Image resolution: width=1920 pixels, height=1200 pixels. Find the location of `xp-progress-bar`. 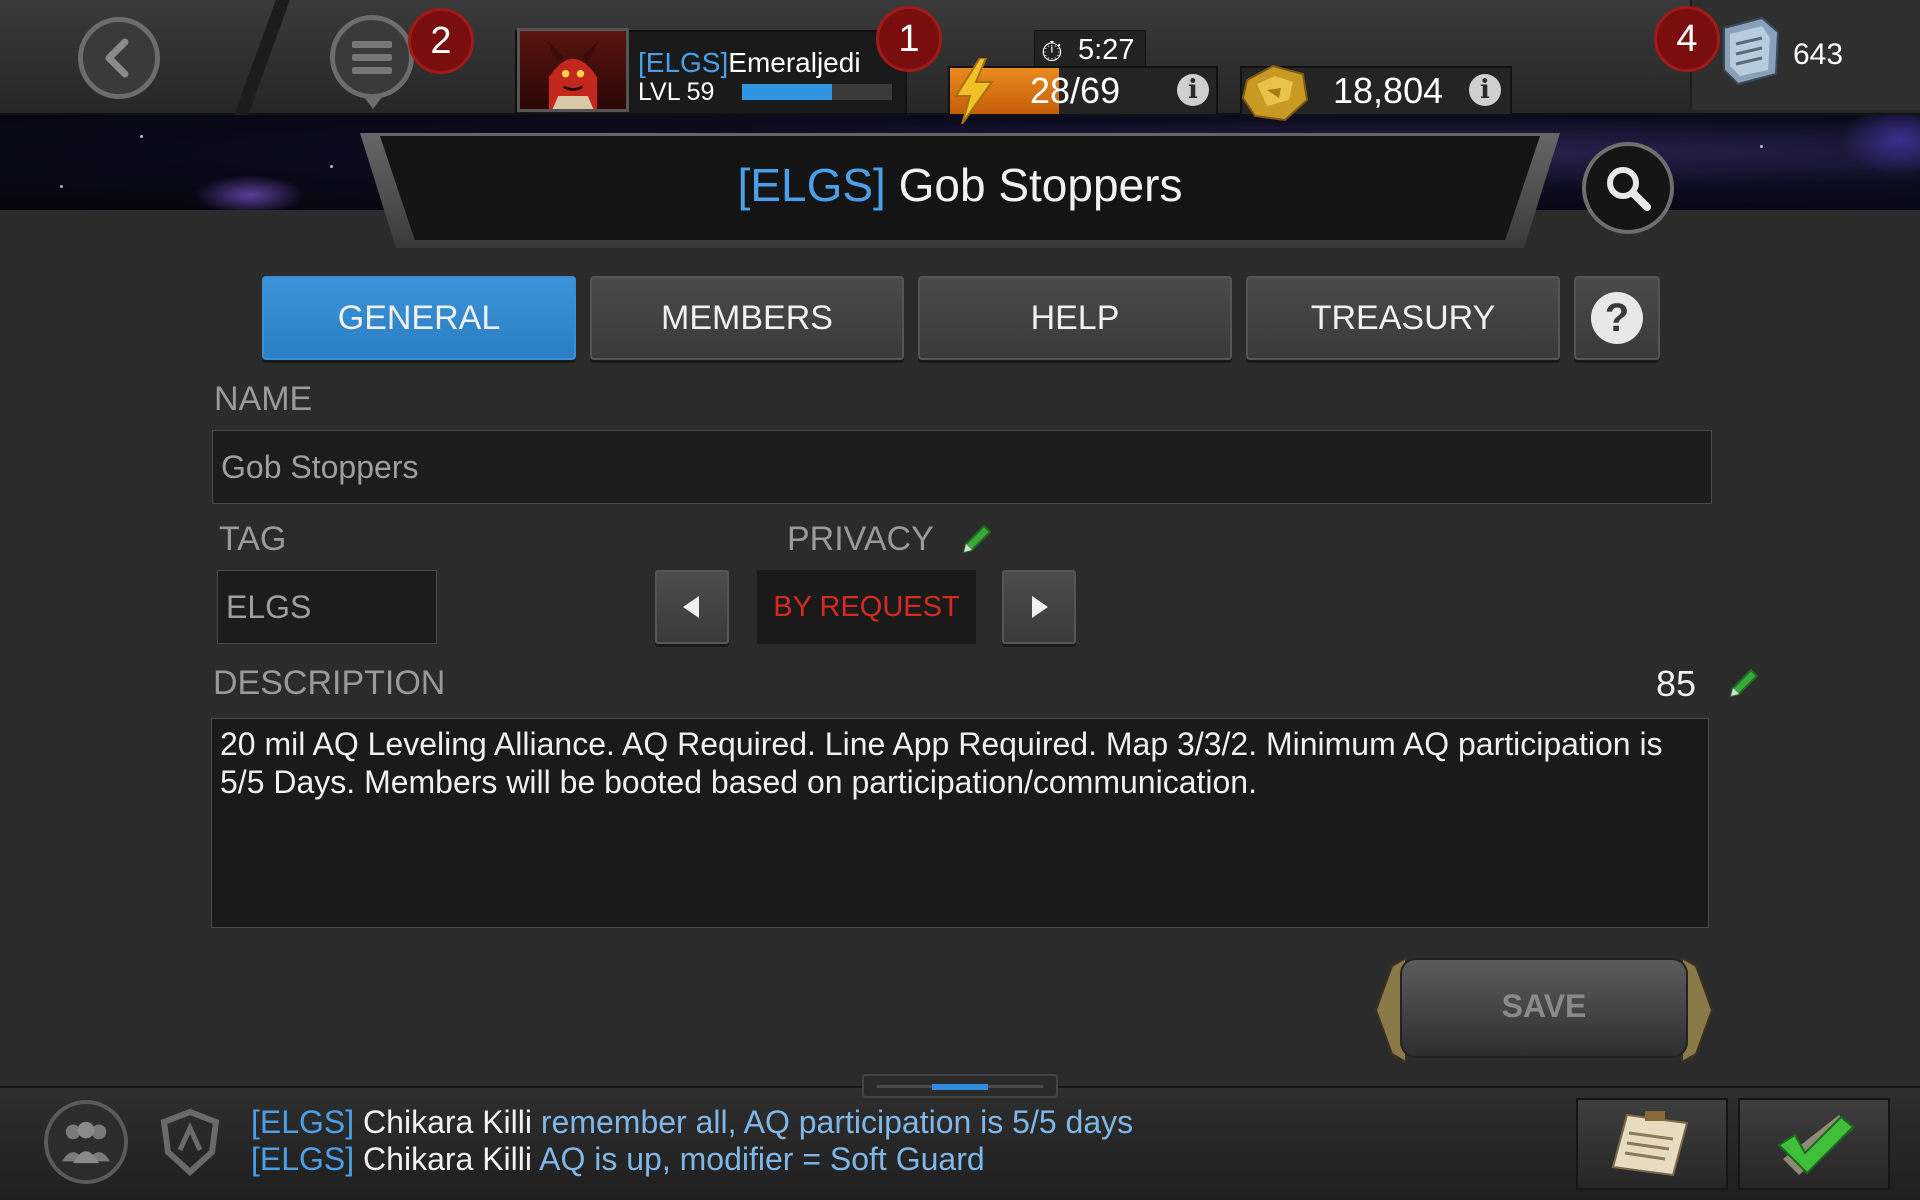

xp-progress-bar is located at coordinates (817, 92).